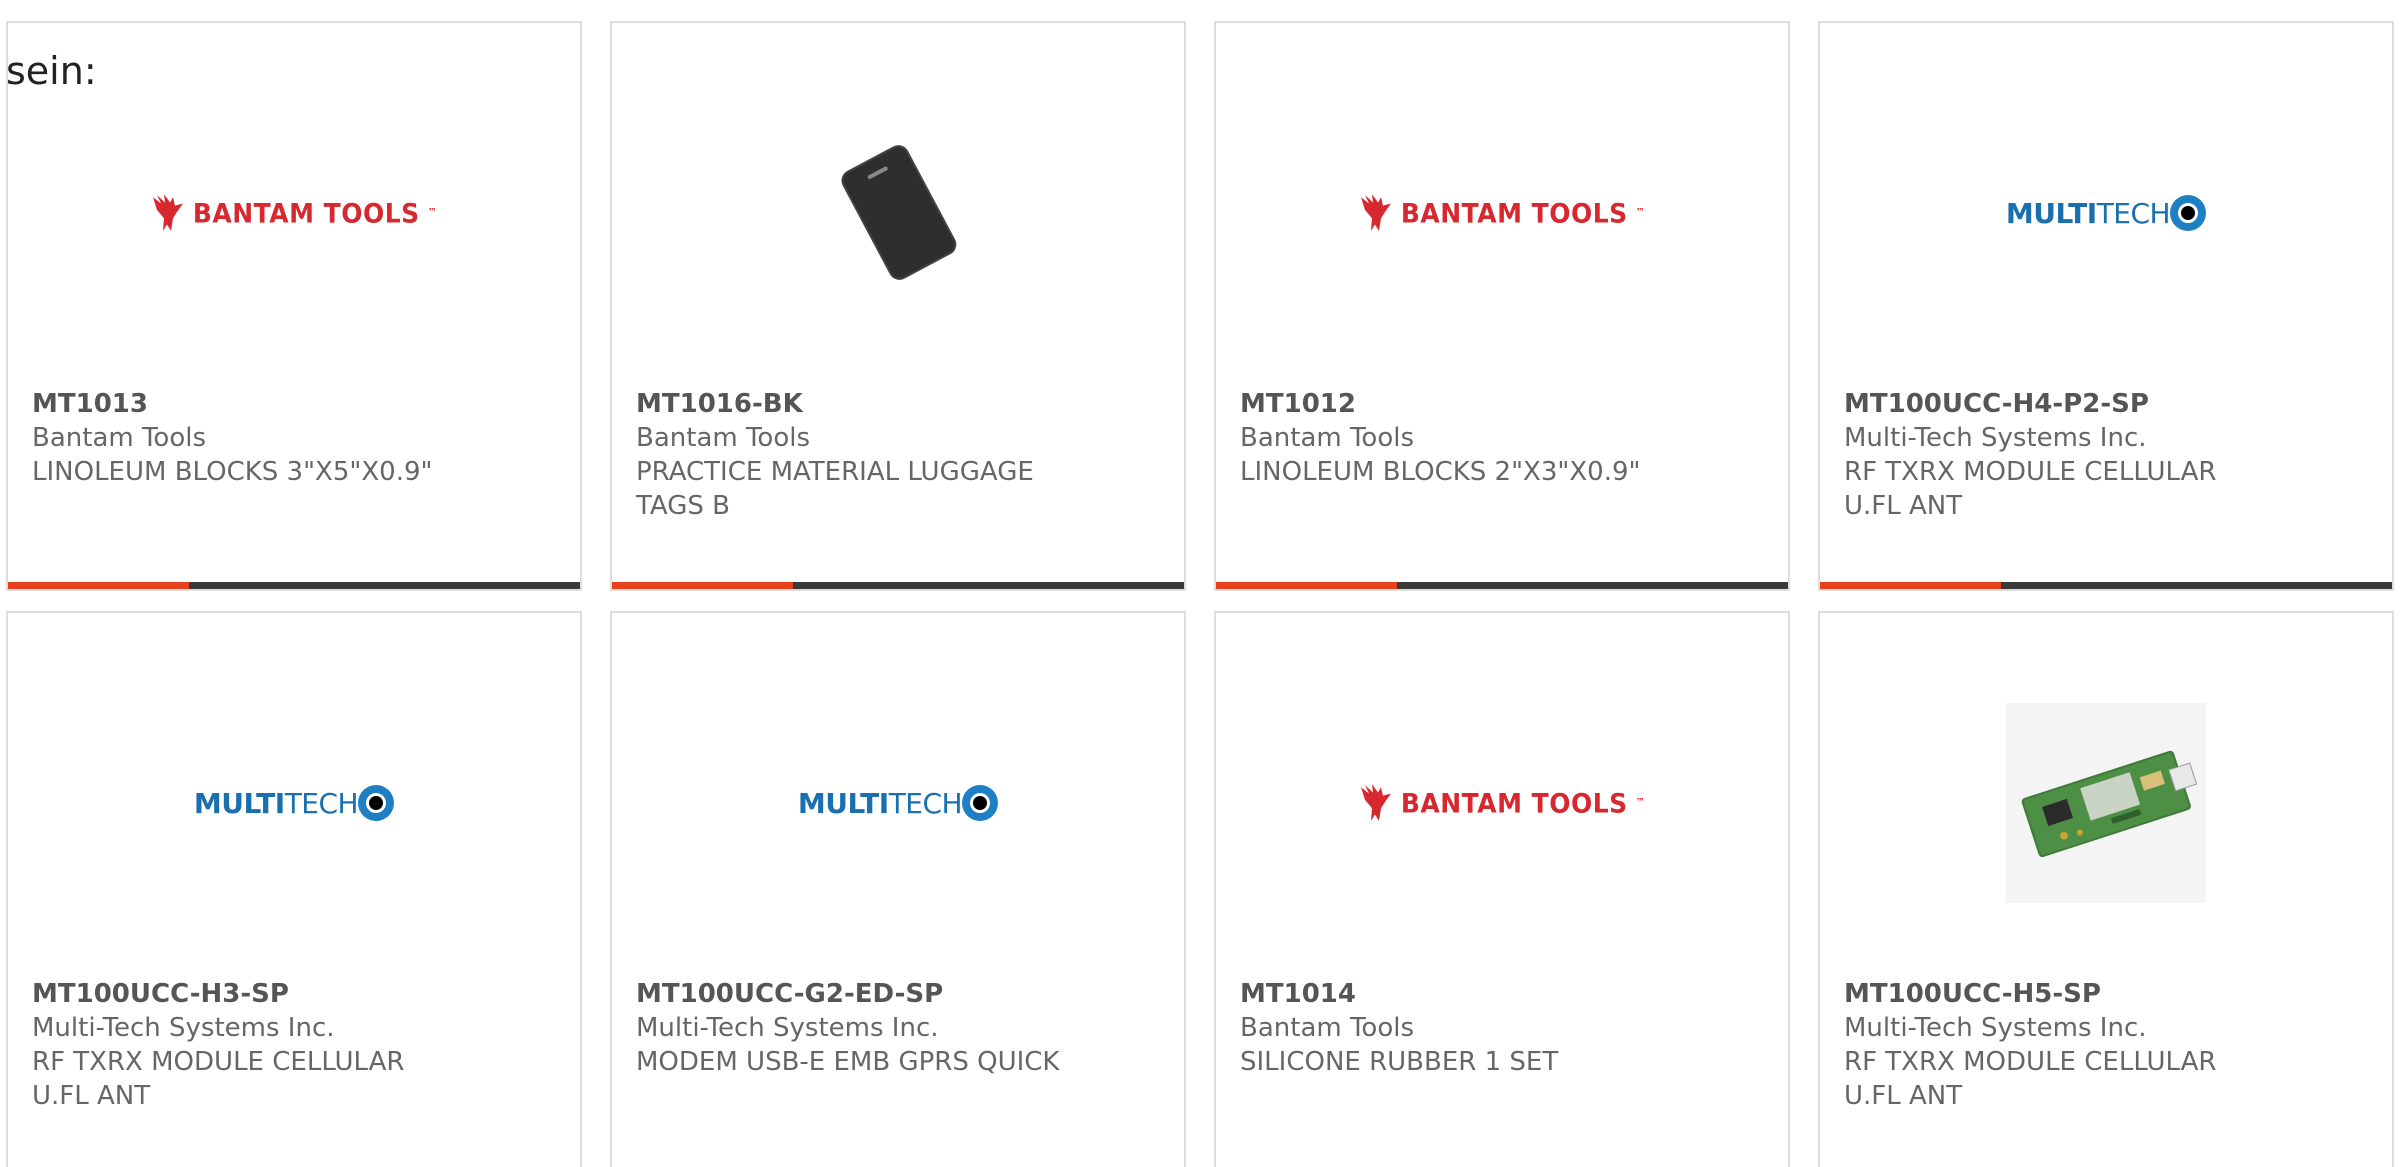 The width and height of the screenshot is (2400, 1167). Describe the element at coordinates (848, 1062) in the screenshot. I see `description: MODEM USB-E EMB GPRS QUICK` at that location.